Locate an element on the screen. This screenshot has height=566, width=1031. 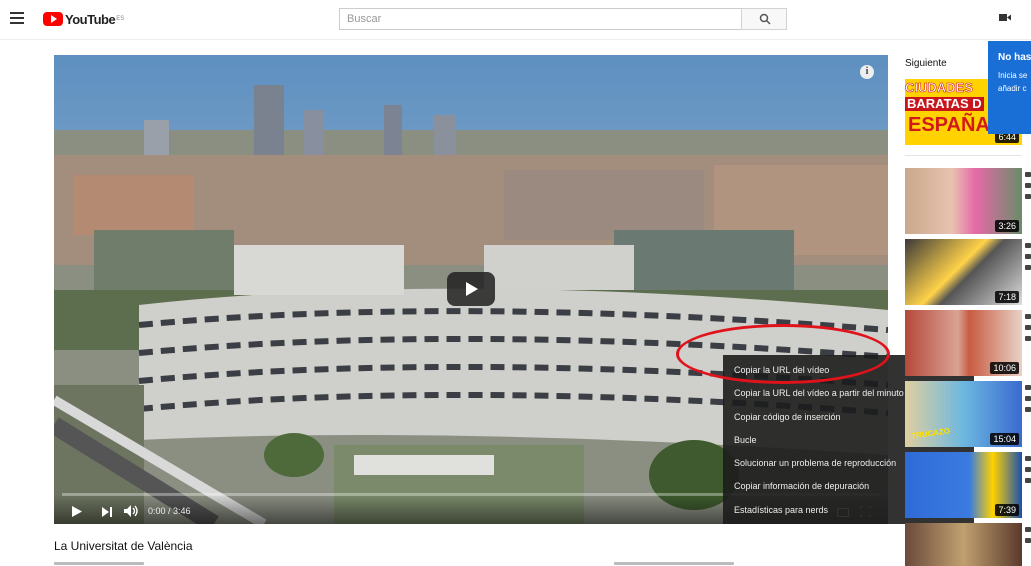
thumbnail: TRUCAZO 15:04 is located at coordinates (963, 414).